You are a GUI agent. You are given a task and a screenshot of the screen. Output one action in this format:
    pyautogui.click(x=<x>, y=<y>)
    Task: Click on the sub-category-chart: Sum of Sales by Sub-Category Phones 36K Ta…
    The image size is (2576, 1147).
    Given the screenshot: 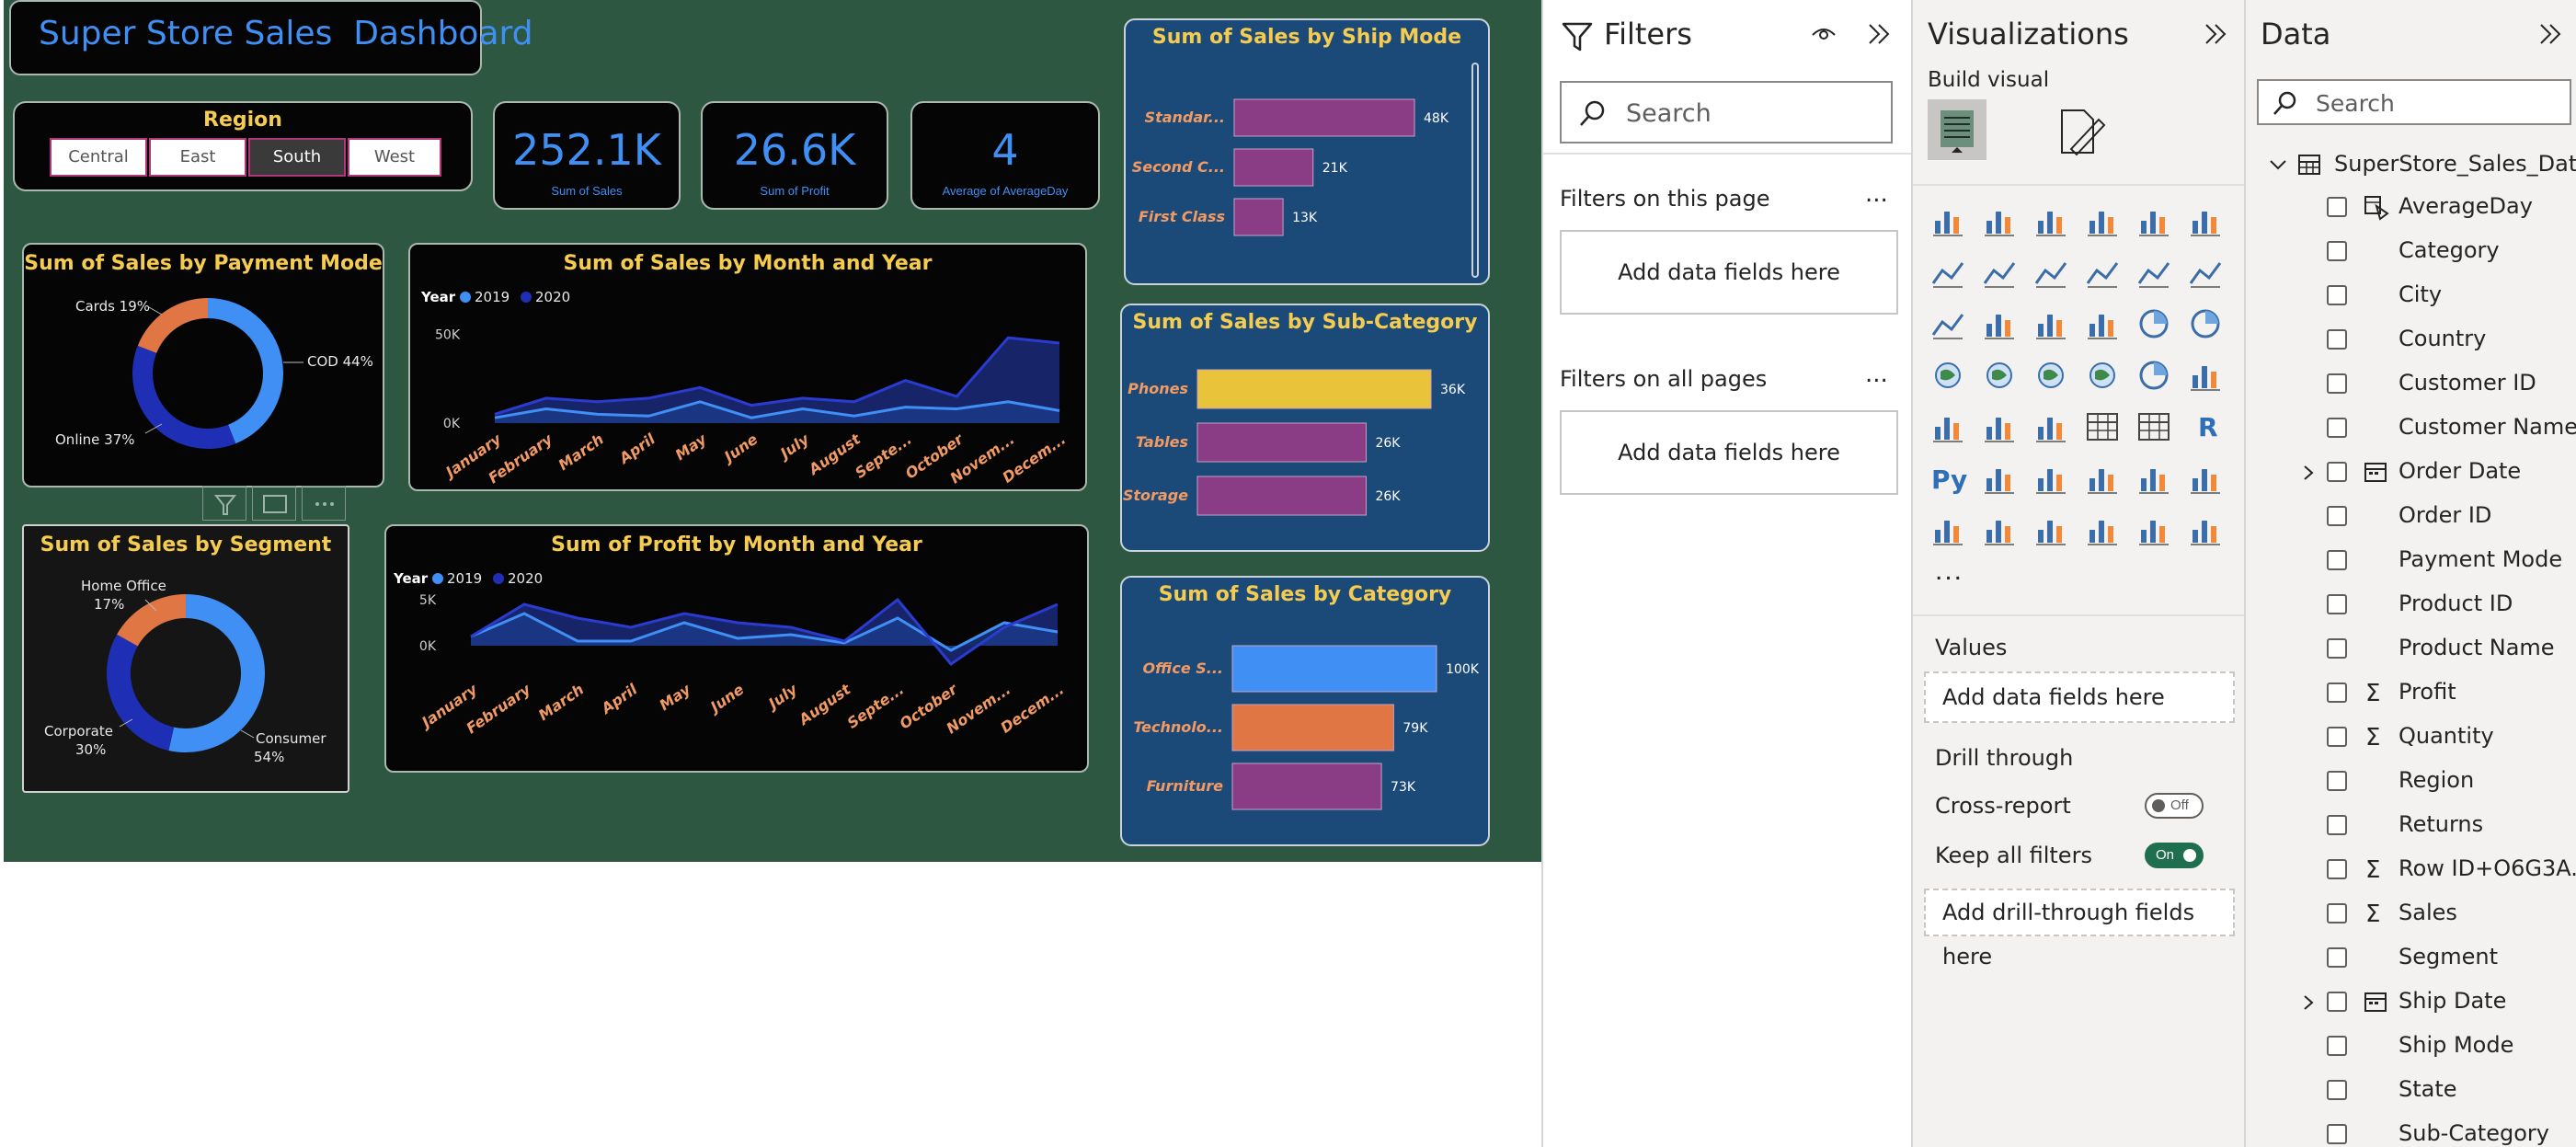 What is the action you would take?
    pyautogui.click(x=1305, y=428)
    